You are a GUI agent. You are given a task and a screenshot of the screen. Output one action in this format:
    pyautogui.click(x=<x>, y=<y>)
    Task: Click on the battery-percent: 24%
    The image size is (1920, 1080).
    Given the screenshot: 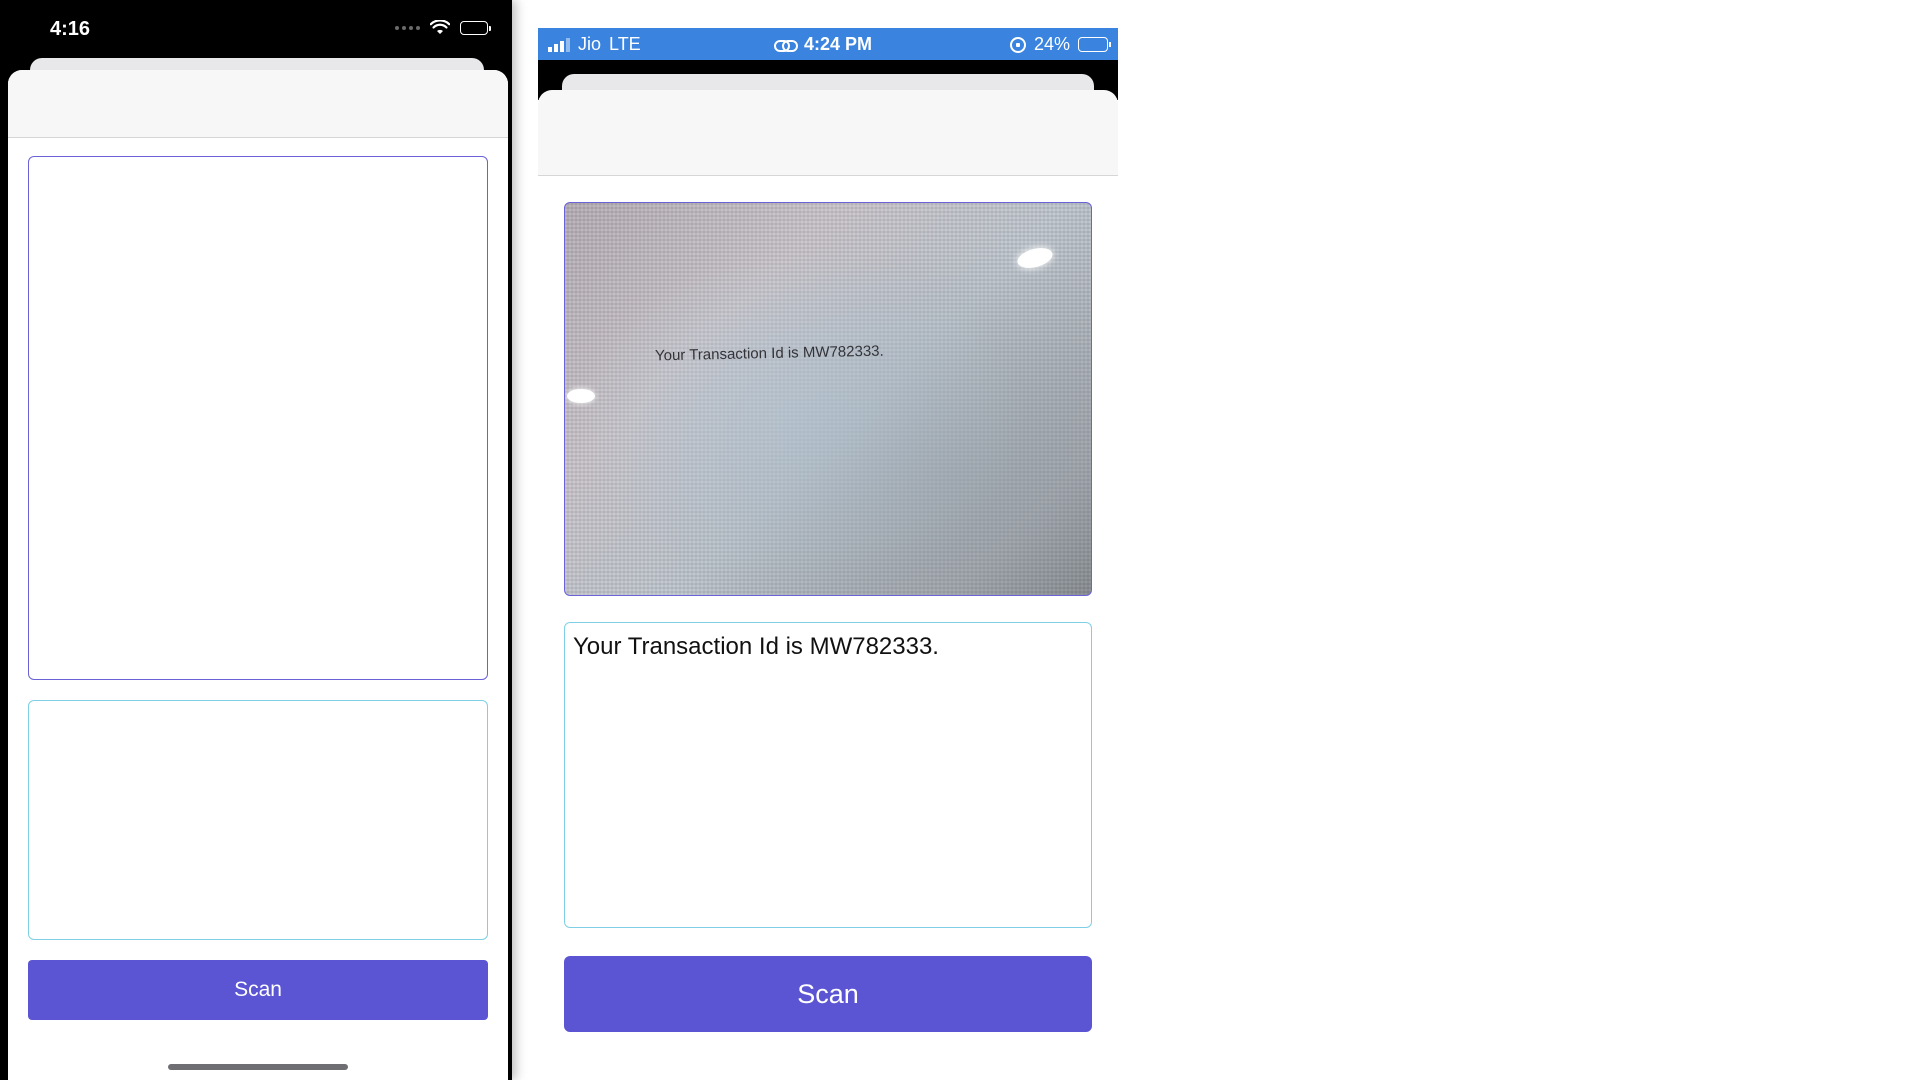 What is the action you would take?
    pyautogui.click(x=1051, y=44)
    